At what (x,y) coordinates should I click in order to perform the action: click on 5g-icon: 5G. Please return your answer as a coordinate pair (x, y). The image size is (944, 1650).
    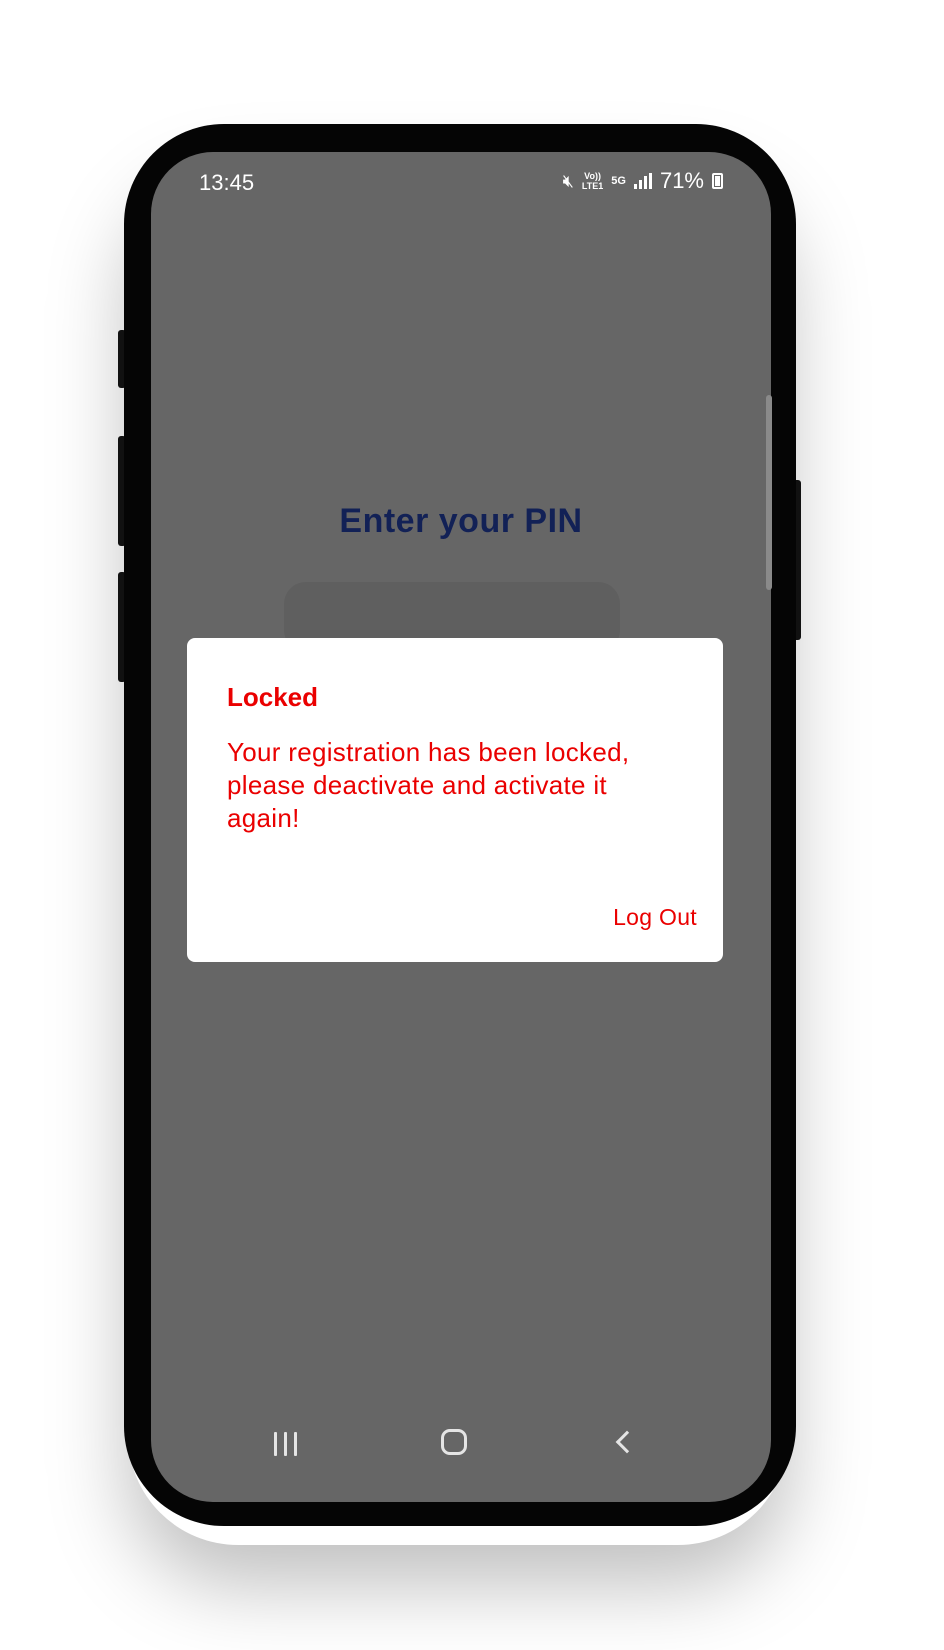
    Looking at the image, I should click on (618, 181).